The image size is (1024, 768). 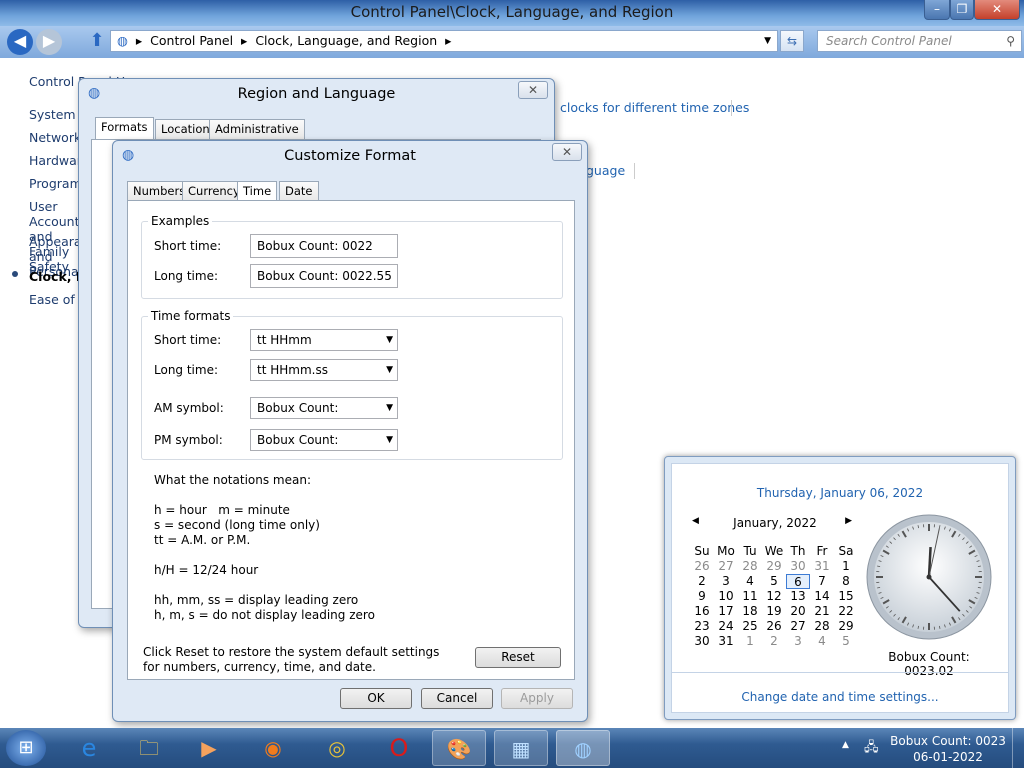 What do you see at coordinates (257, 129) in the screenshot?
I see `tab-administrative: Administrative` at bounding box center [257, 129].